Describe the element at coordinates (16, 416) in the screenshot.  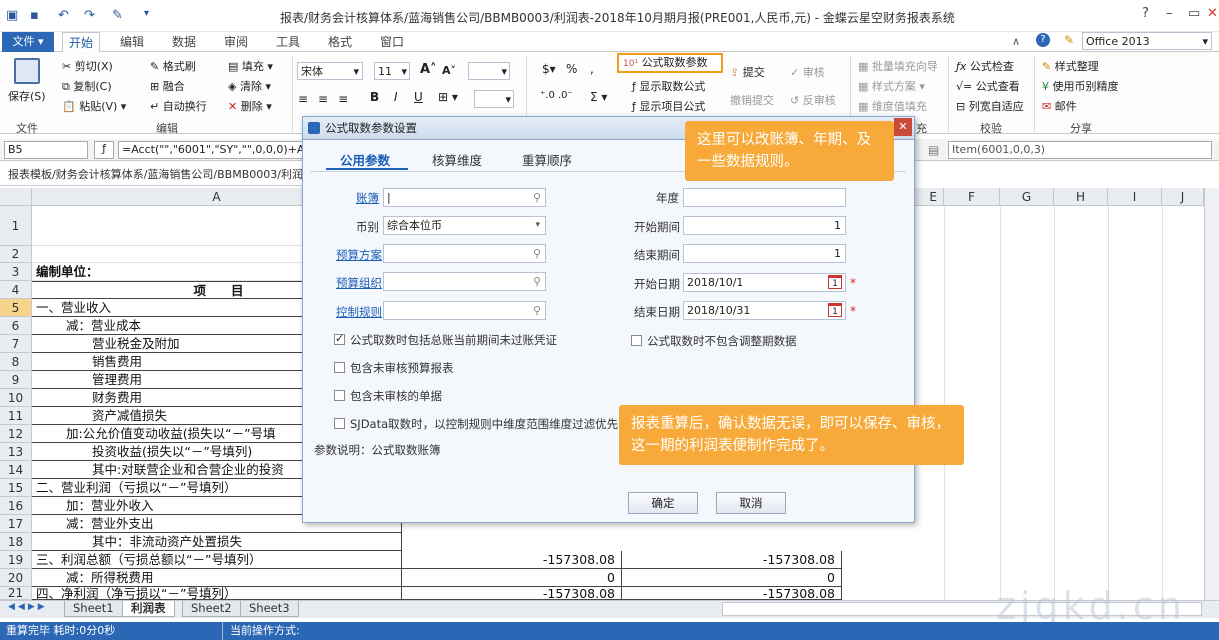
I see `row-header: 11` at that location.